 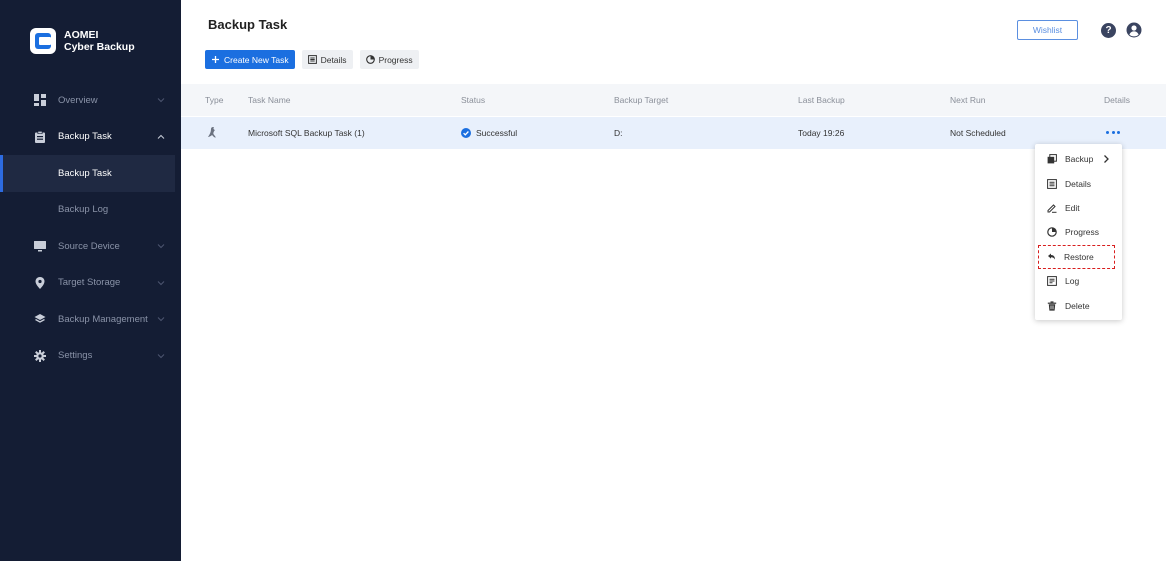 What do you see at coordinates (1051, 256) in the screenshot?
I see `restore-icon` at bounding box center [1051, 256].